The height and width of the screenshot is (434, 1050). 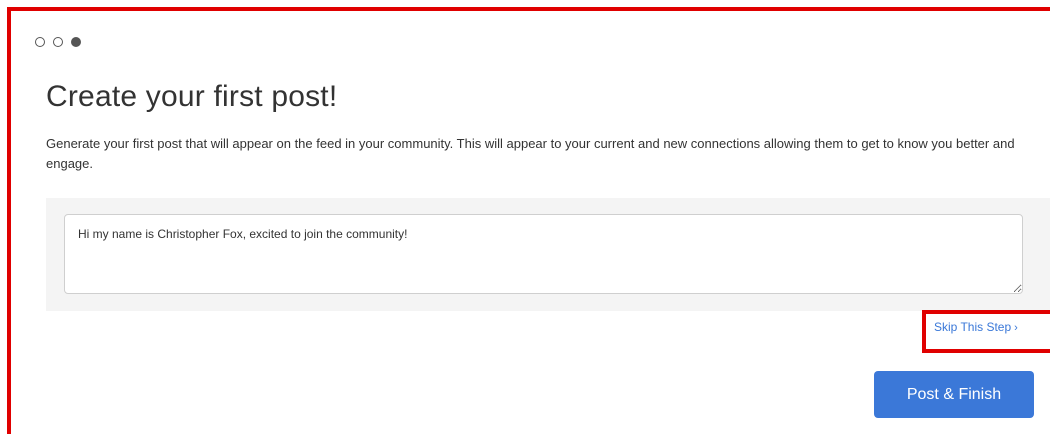 I want to click on post-and-finish-button: Post & Finish, so click(x=954, y=394).